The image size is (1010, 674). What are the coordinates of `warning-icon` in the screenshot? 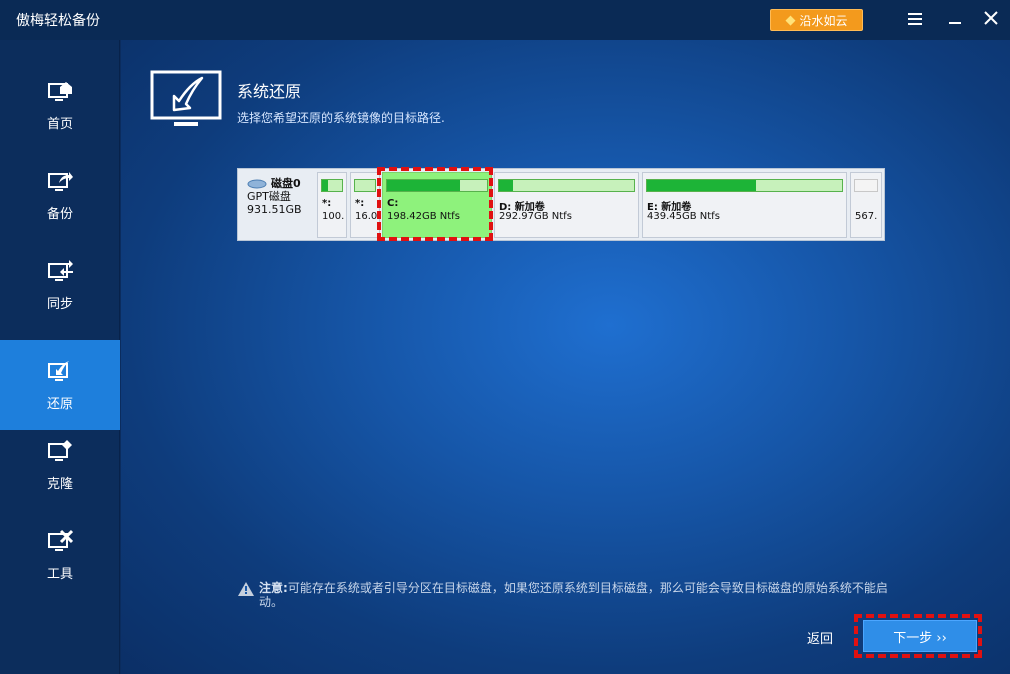 It's located at (246, 589).